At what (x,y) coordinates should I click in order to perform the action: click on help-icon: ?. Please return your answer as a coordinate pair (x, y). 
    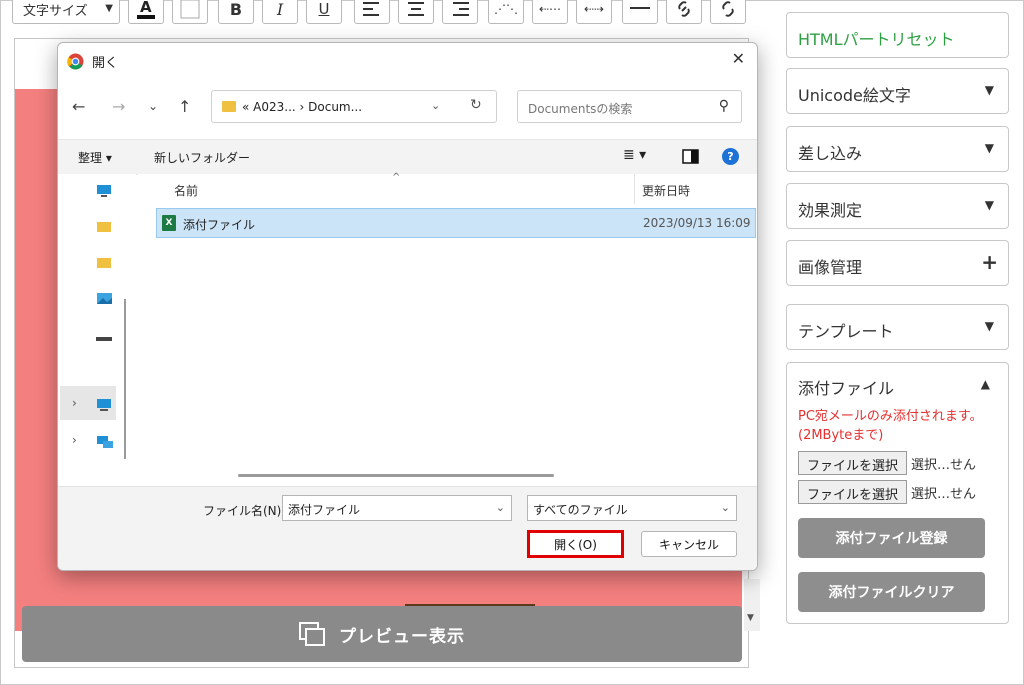
    Looking at the image, I should click on (730, 156).